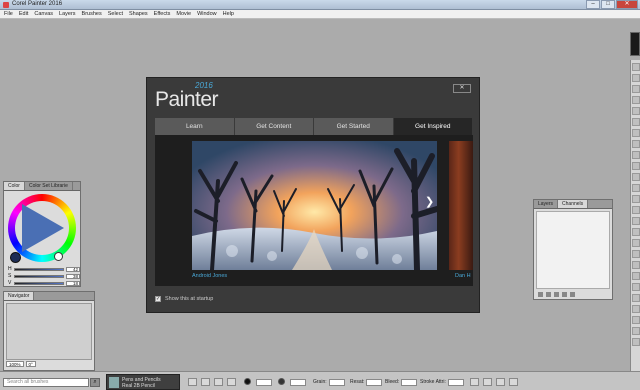  I want to click on dialog-close-button: ✕, so click(462, 88).